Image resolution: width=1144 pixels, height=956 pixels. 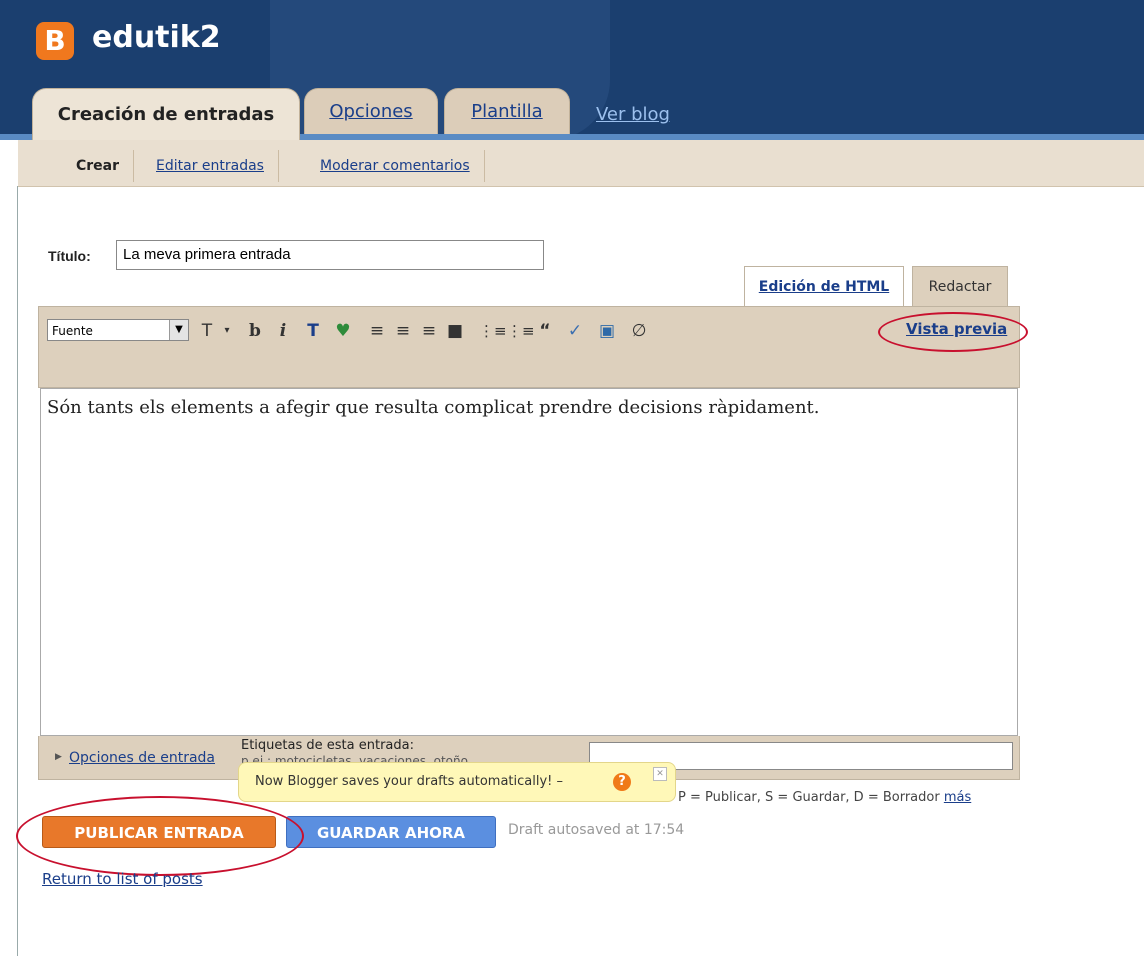 I want to click on annotation-oval-preview, so click(x=953, y=332).